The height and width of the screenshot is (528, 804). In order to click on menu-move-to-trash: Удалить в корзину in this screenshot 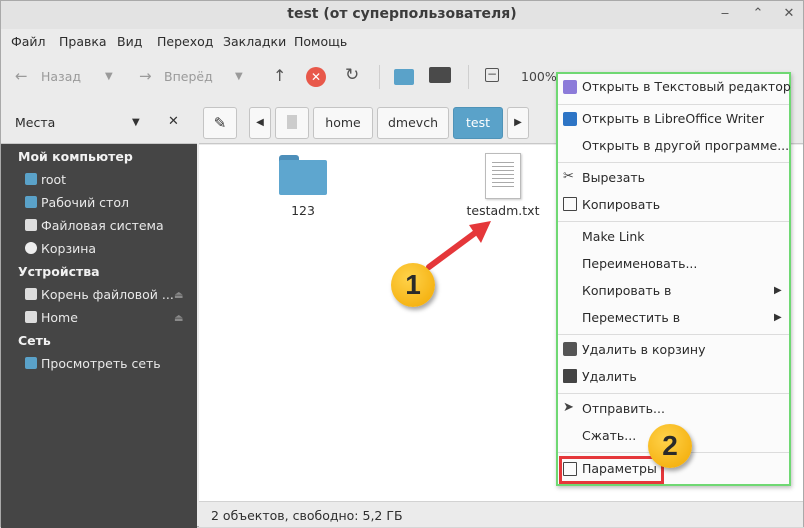, I will do `click(643, 349)`.